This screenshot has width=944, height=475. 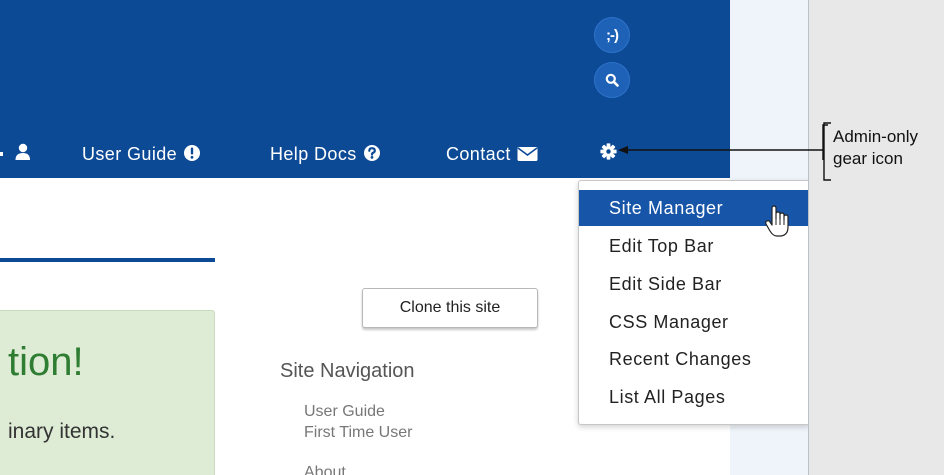 What do you see at coordinates (868, 158) in the screenshot?
I see `callout-line-2: gear icon` at bounding box center [868, 158].